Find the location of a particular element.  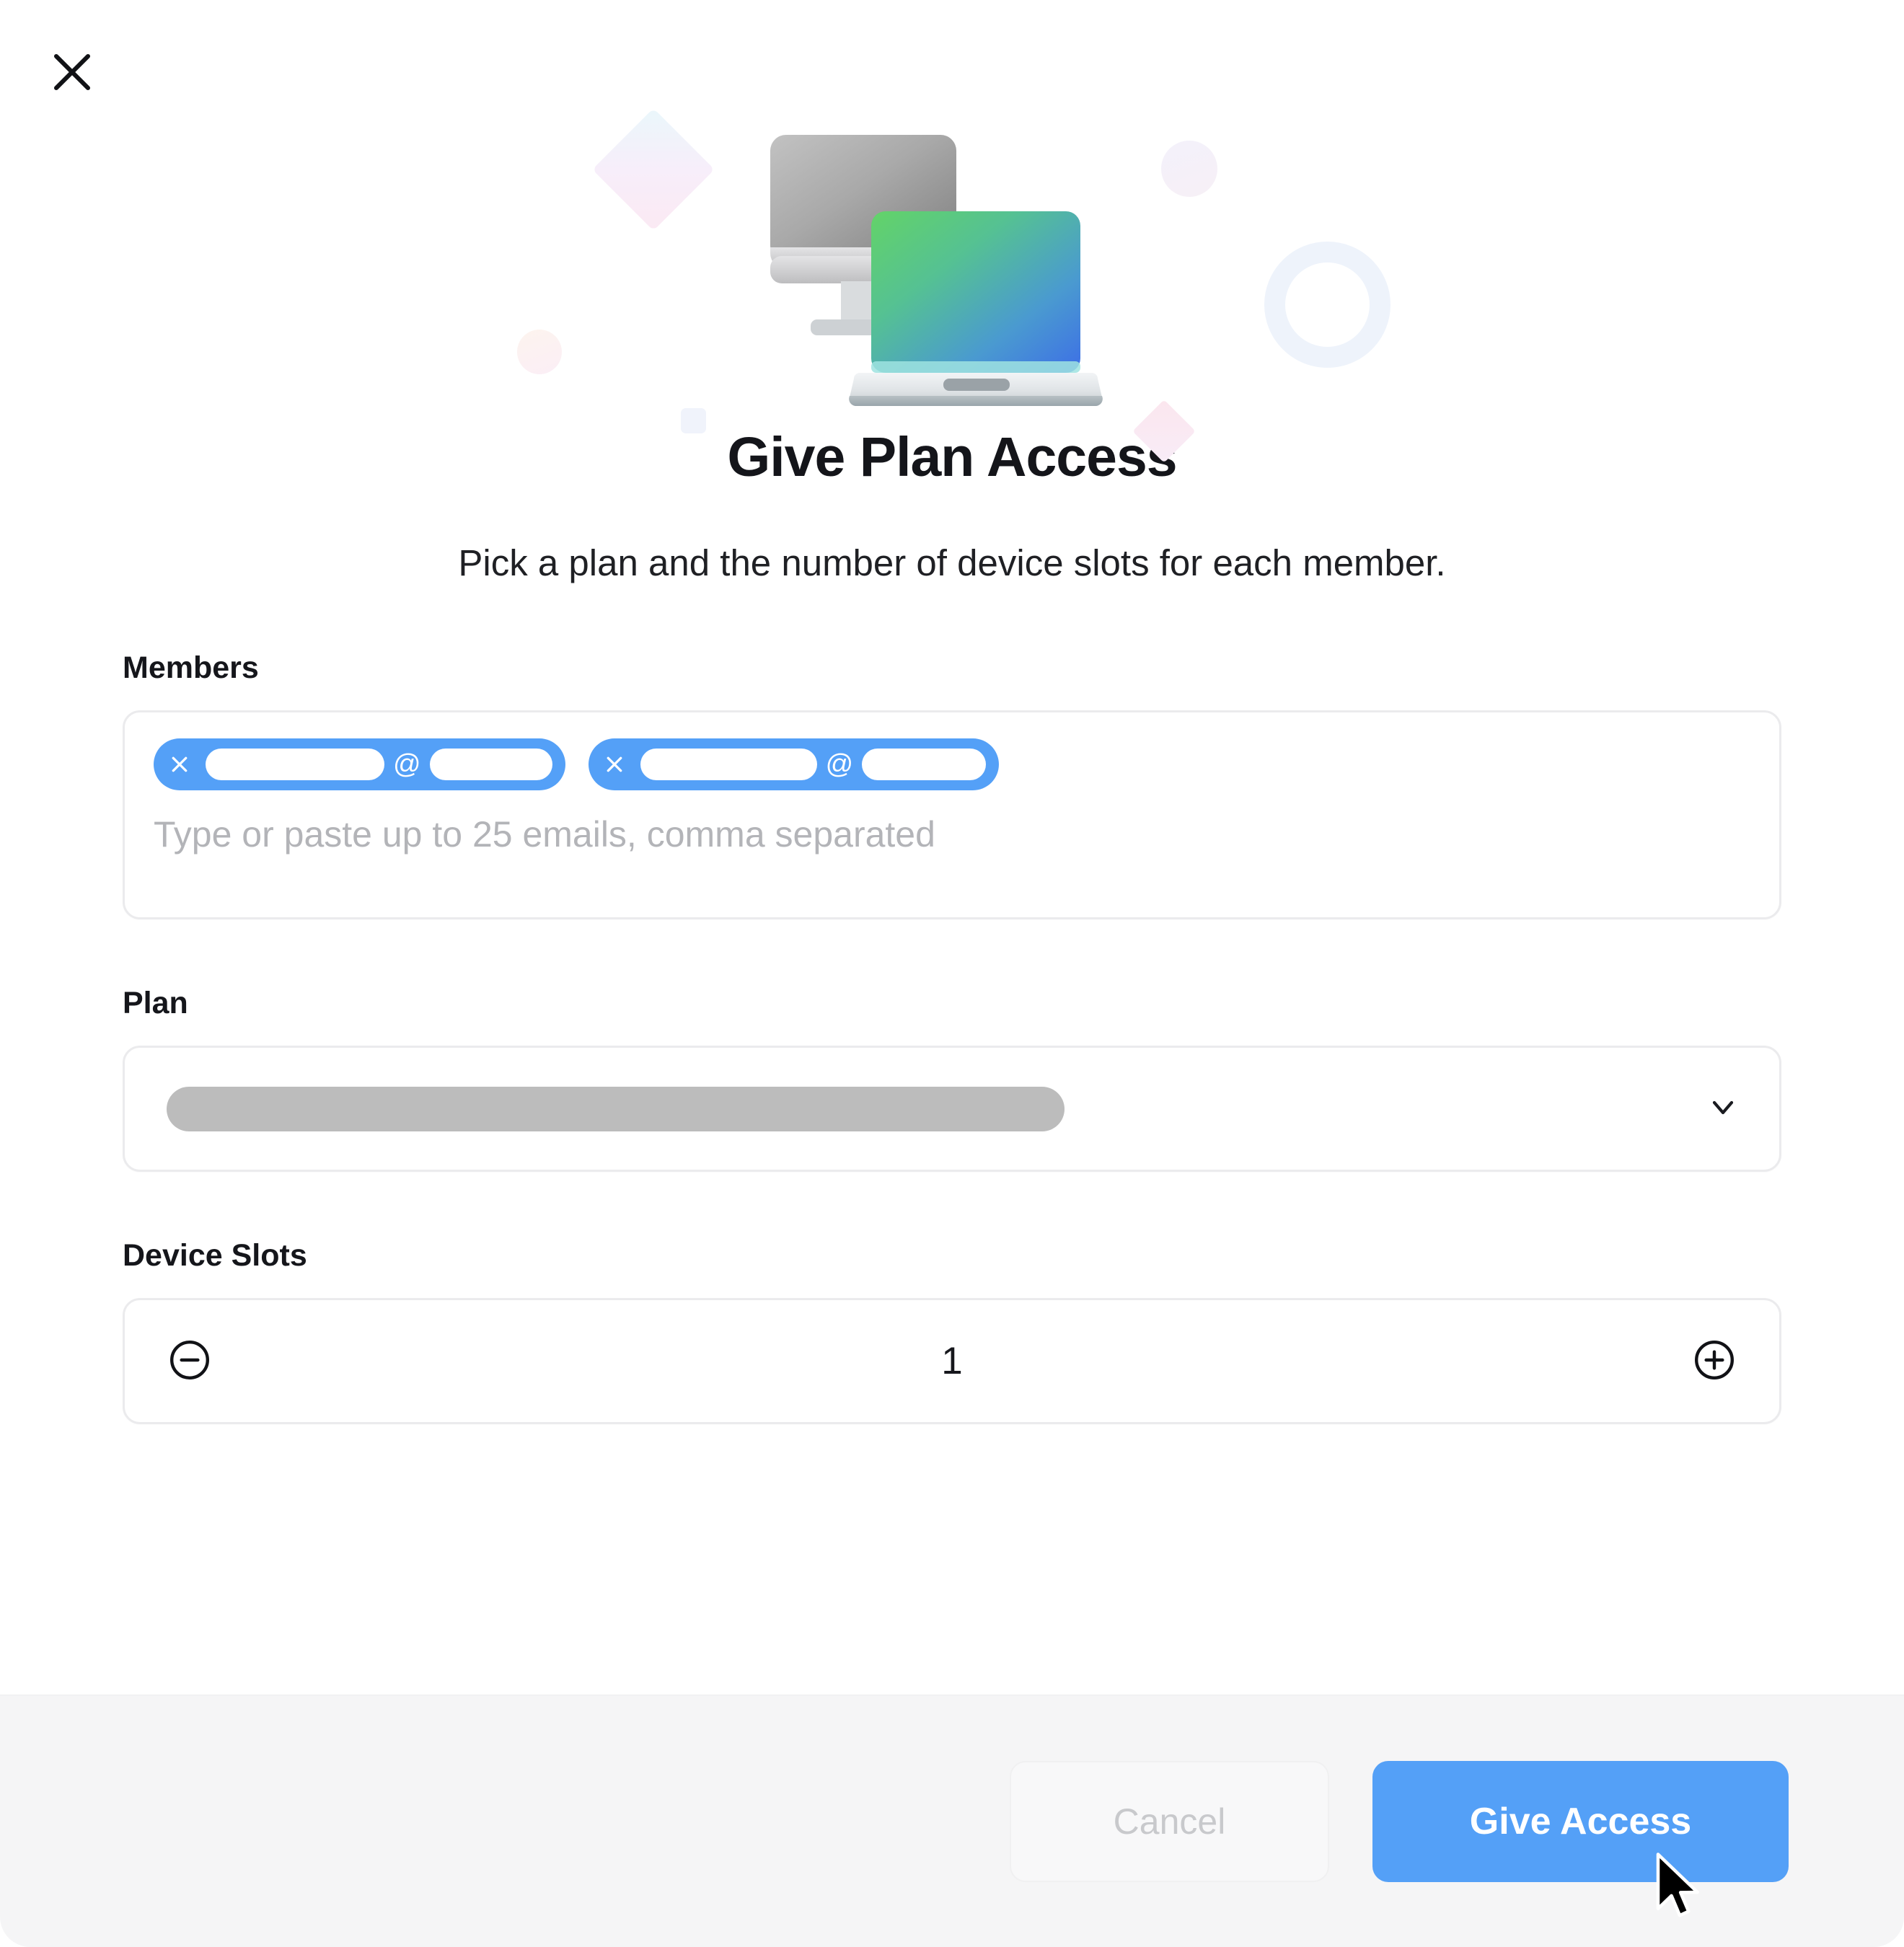

decoration-circle-pink is located at coordinates (539, 352).